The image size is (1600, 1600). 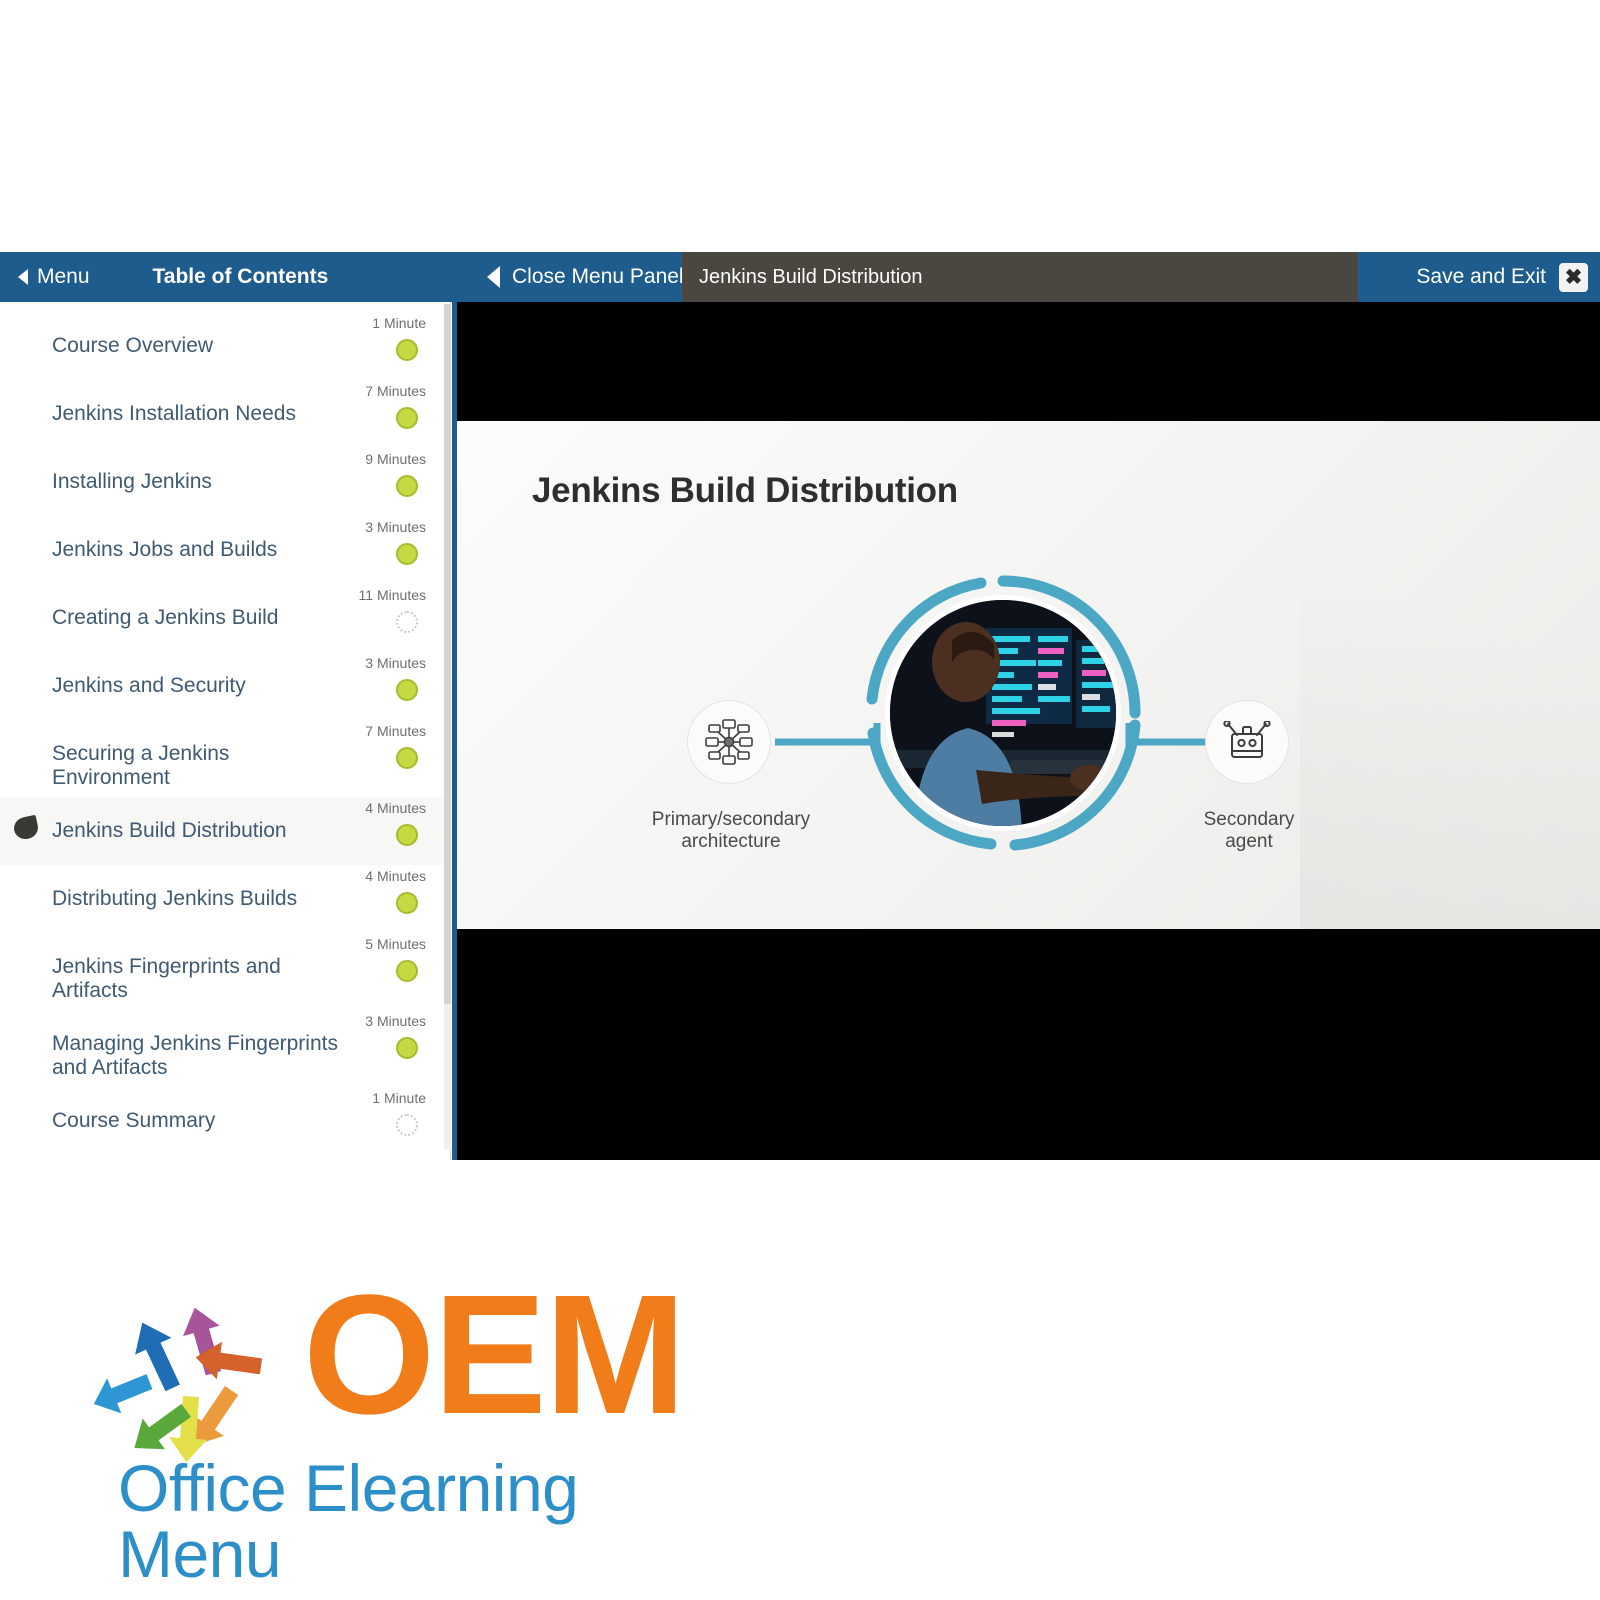 What do you see at coordinates (240, 276) in the screenshot?
I see `table-of-contents-title: Table of Contents` at bounding box center [240, 276].